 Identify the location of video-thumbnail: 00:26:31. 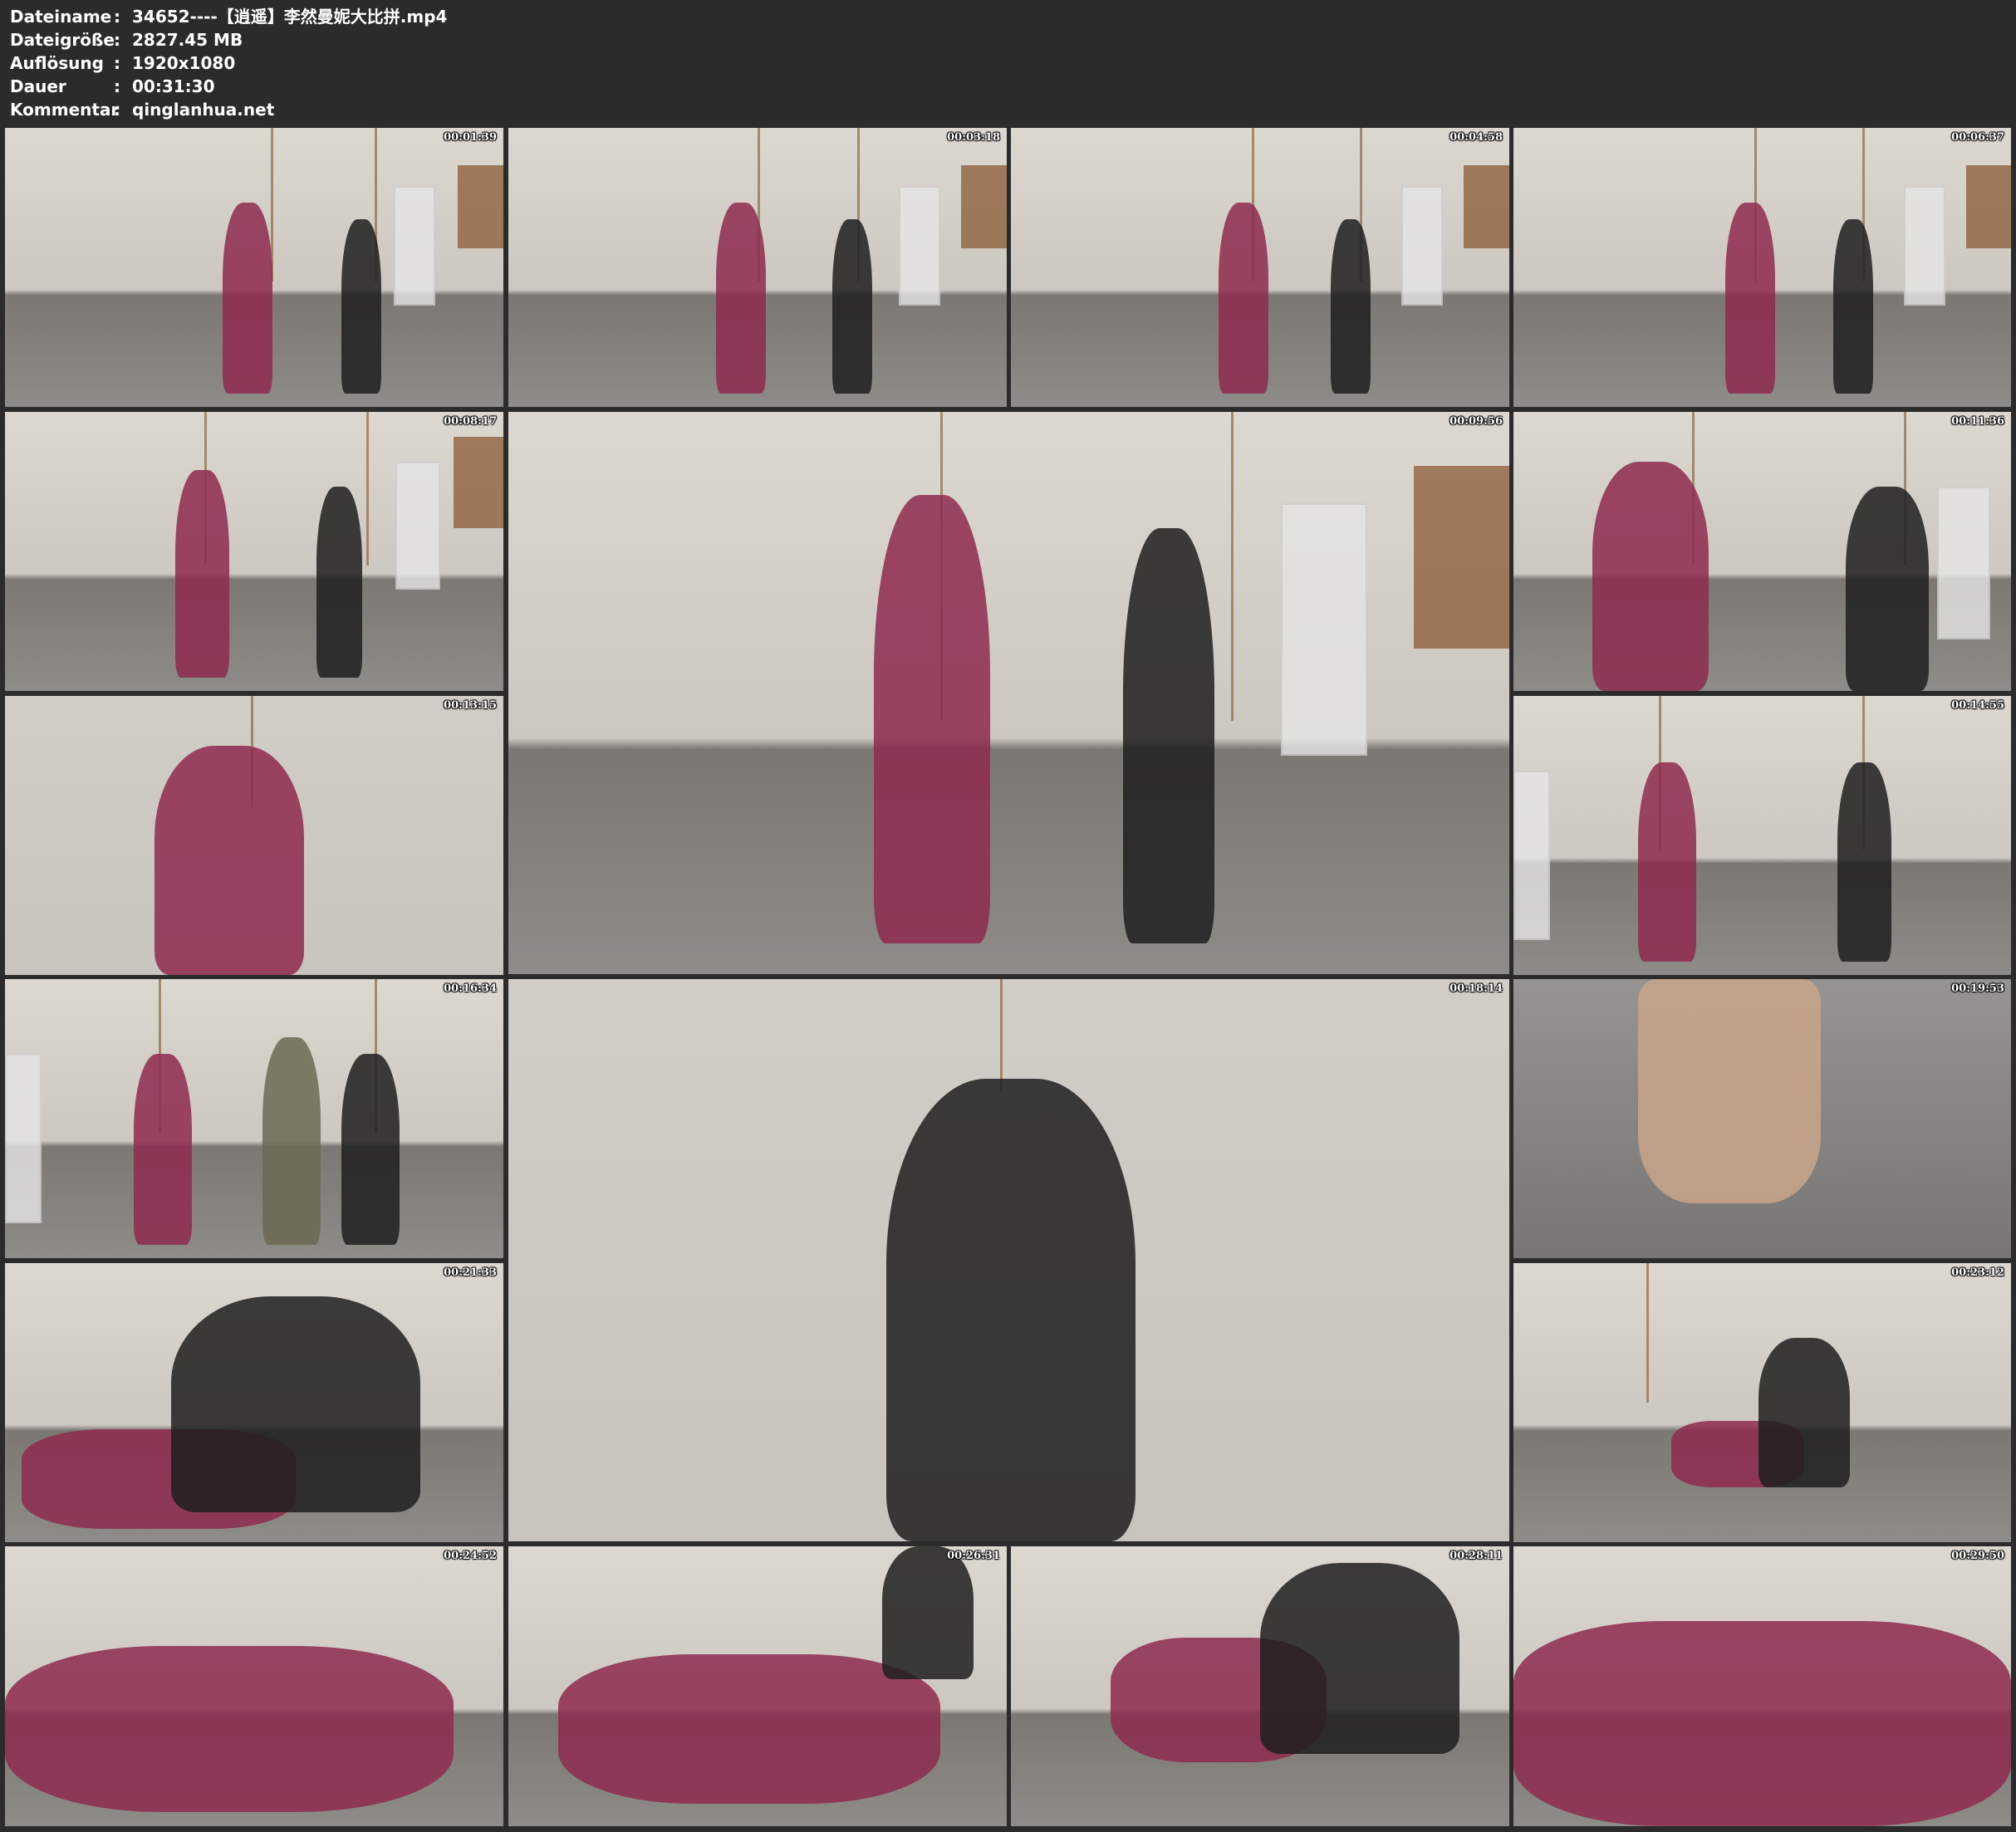
(757, 1686).